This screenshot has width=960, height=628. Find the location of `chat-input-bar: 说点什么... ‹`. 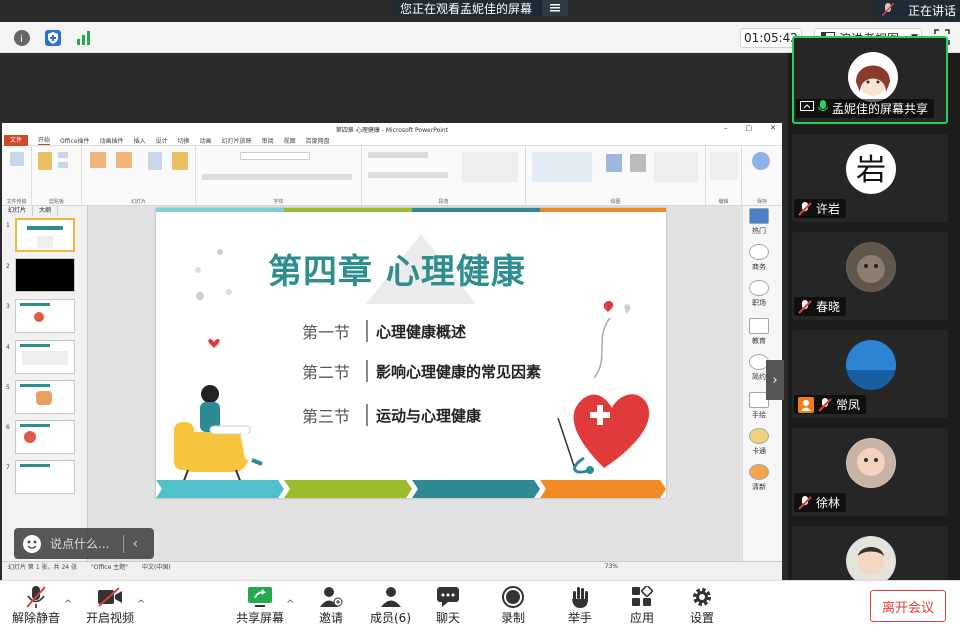

chat-input-bar: 说点什么... ‹ is located at coordinates (84, 543).